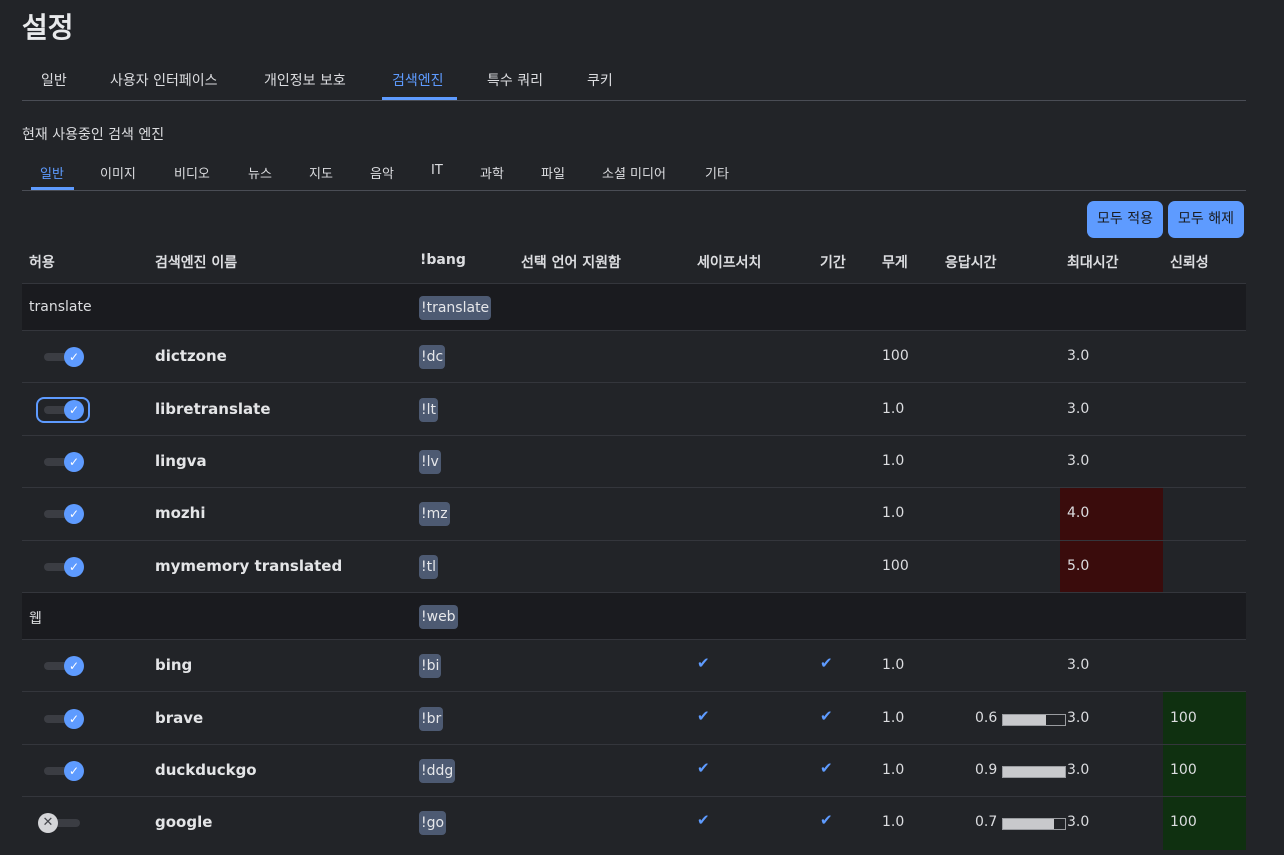  What do you see at coordinates (192, 172) in the screenshot?
I see `category-tab-videos: 비디오` at bounding box center [192, 172].